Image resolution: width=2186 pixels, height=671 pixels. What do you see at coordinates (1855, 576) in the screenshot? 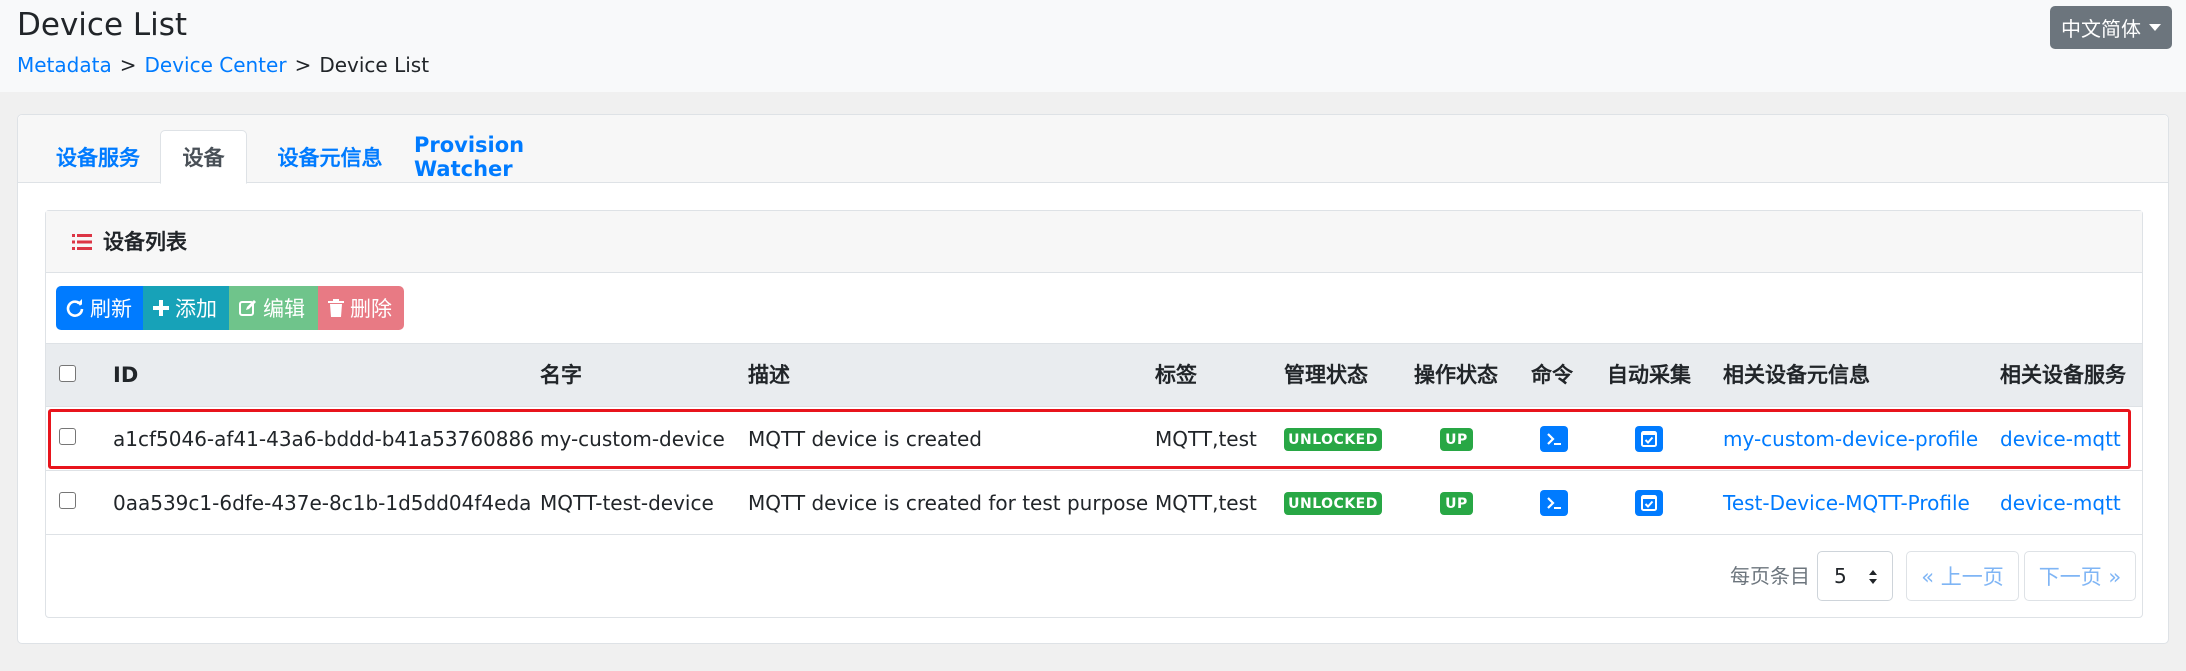
I see `per-page-select: 5` at bounding box center [1855, 576].